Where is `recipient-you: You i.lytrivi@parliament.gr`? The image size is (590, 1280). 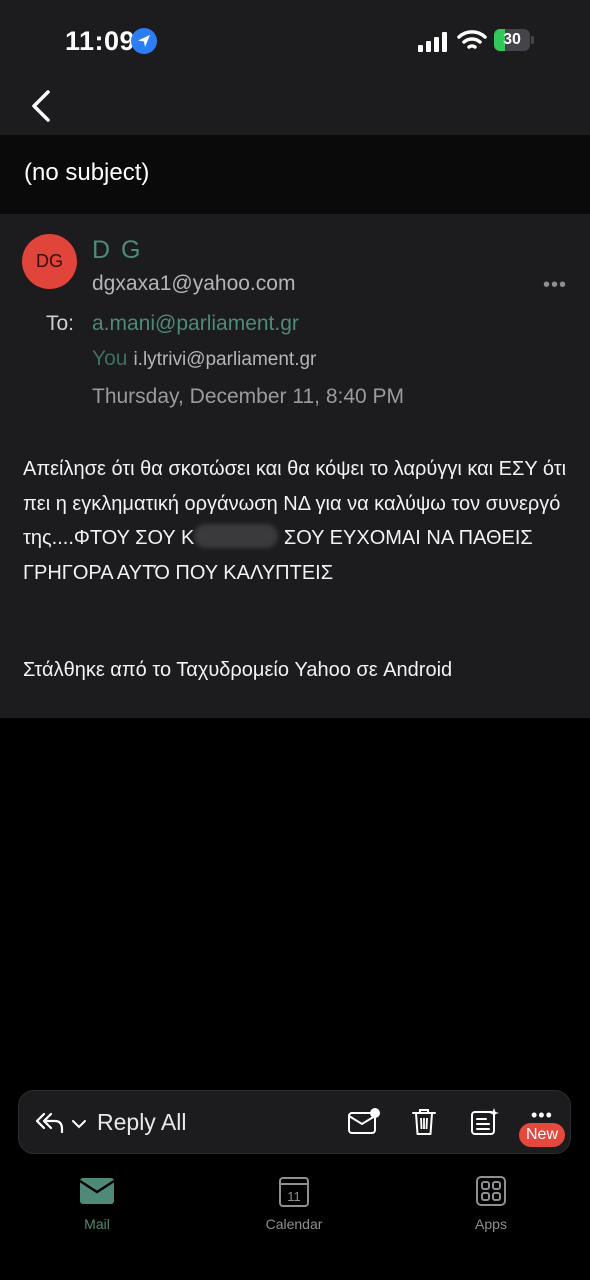 recipient-you: You i.lytrivi@parliament.gr is located at coordinates (204, 359).